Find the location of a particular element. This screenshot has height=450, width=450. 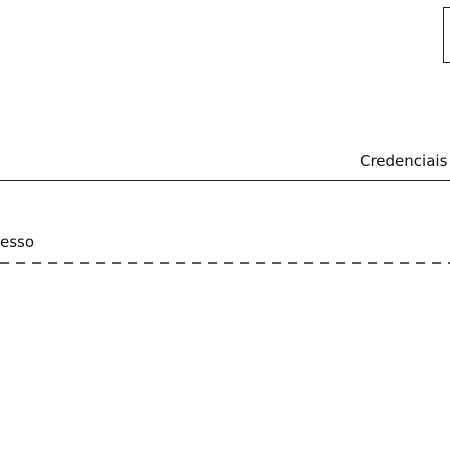

solid-message-arrow-line is located at coordinates (225, 180).